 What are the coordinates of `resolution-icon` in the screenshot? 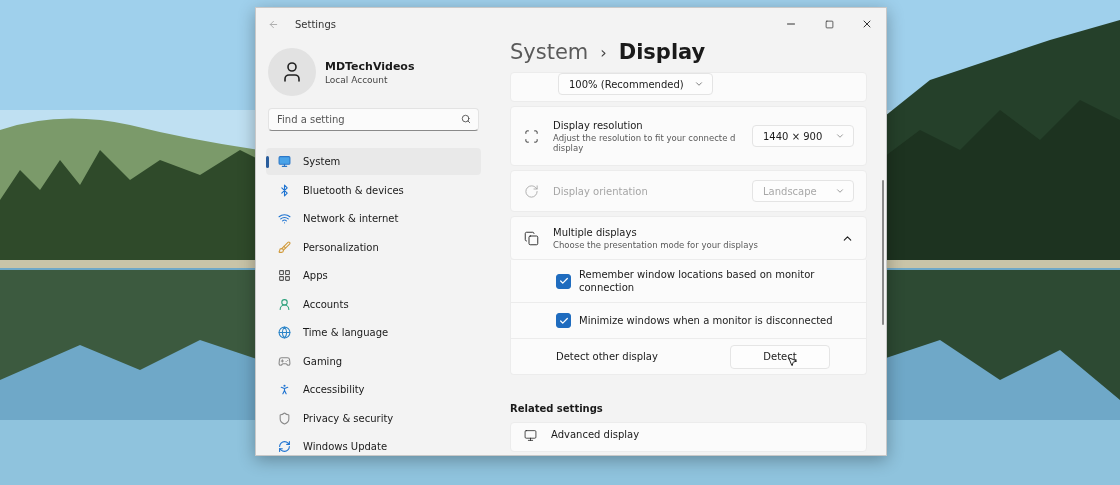 It's located at (531, 136).